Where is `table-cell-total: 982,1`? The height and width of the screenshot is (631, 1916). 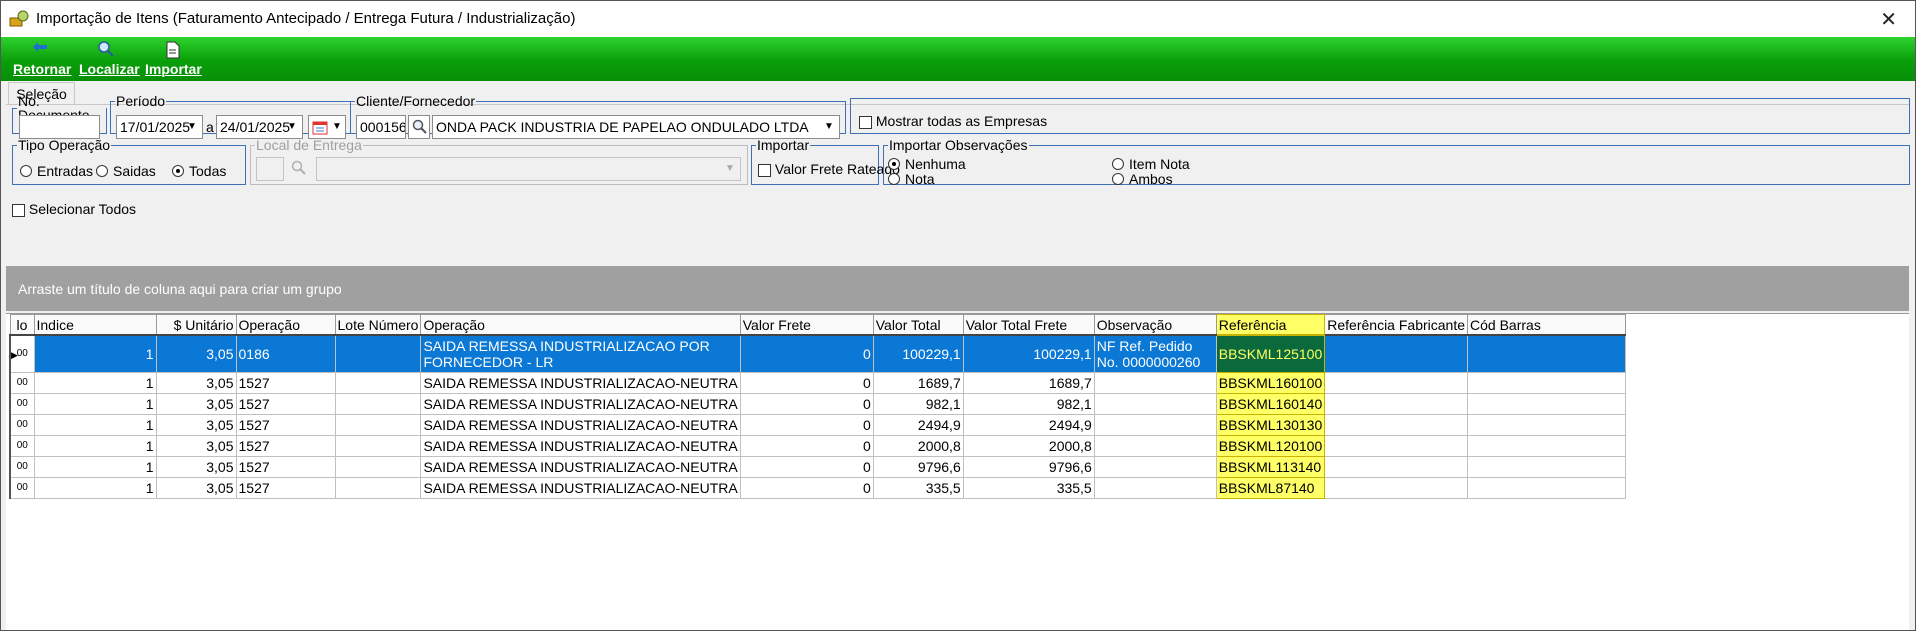 table-cell-total: 982,1 is located at coordinates (918, 404).